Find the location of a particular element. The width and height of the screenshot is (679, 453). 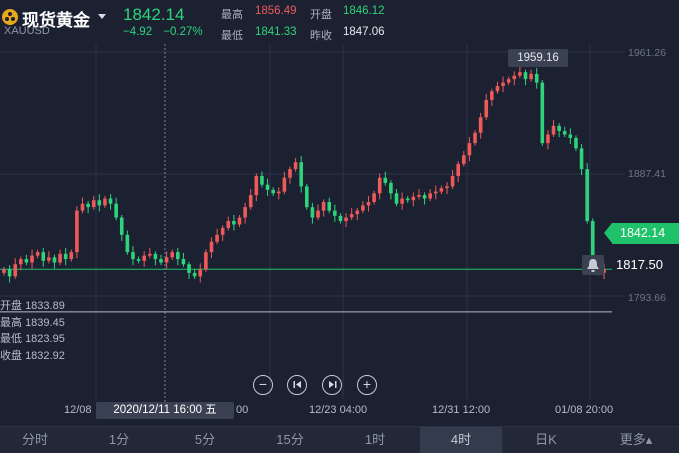

ohlc-close-label: 收盘 is located at coordinates (11, 355).